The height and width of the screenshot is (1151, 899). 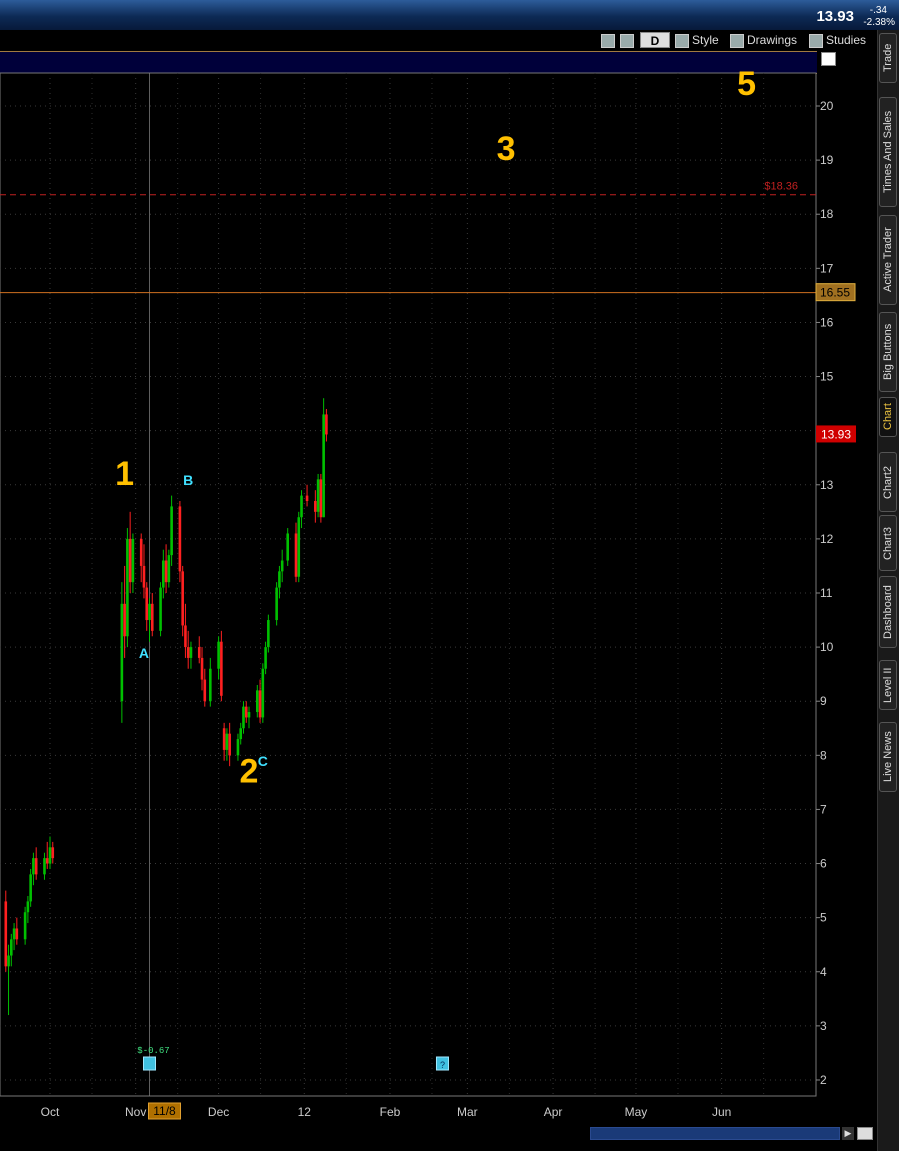 What do you see at coordinates (848, 1133) in the screenshot?
I see `scroll-right-arrow: ▶` at bounding box center [848, 1133].